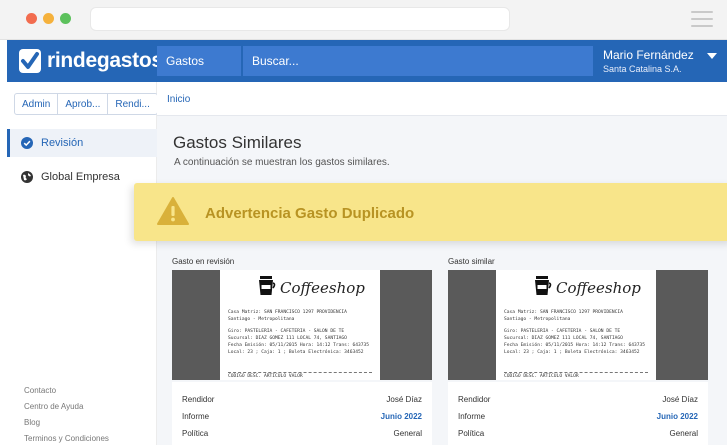 Image resolution: width=727 pixels, height=445 pixels. I want to click on breadcrumb: Inicio, so click(442, 99).